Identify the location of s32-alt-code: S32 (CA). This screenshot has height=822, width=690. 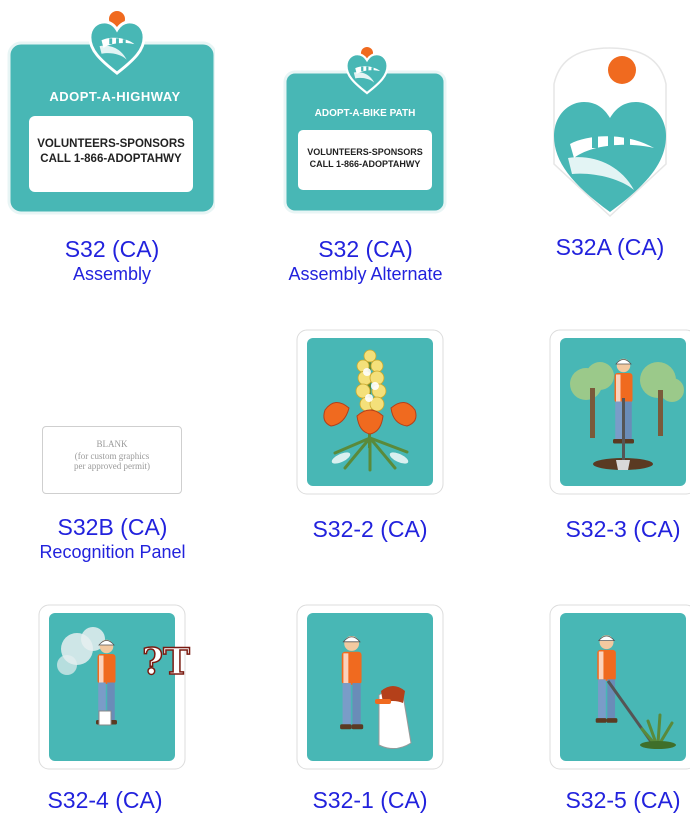
(365, 249).